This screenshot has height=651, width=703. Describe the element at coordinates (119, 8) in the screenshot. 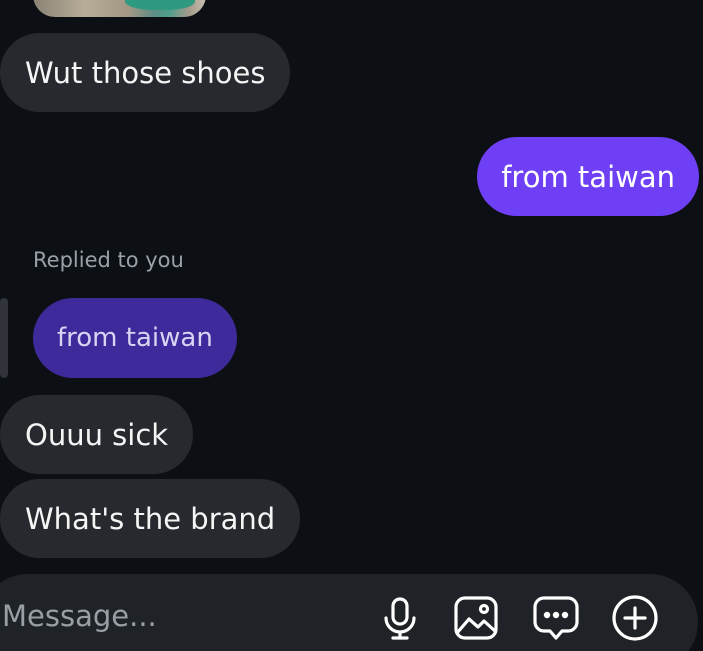

I see `shared-photo-thumbnail` at that location.